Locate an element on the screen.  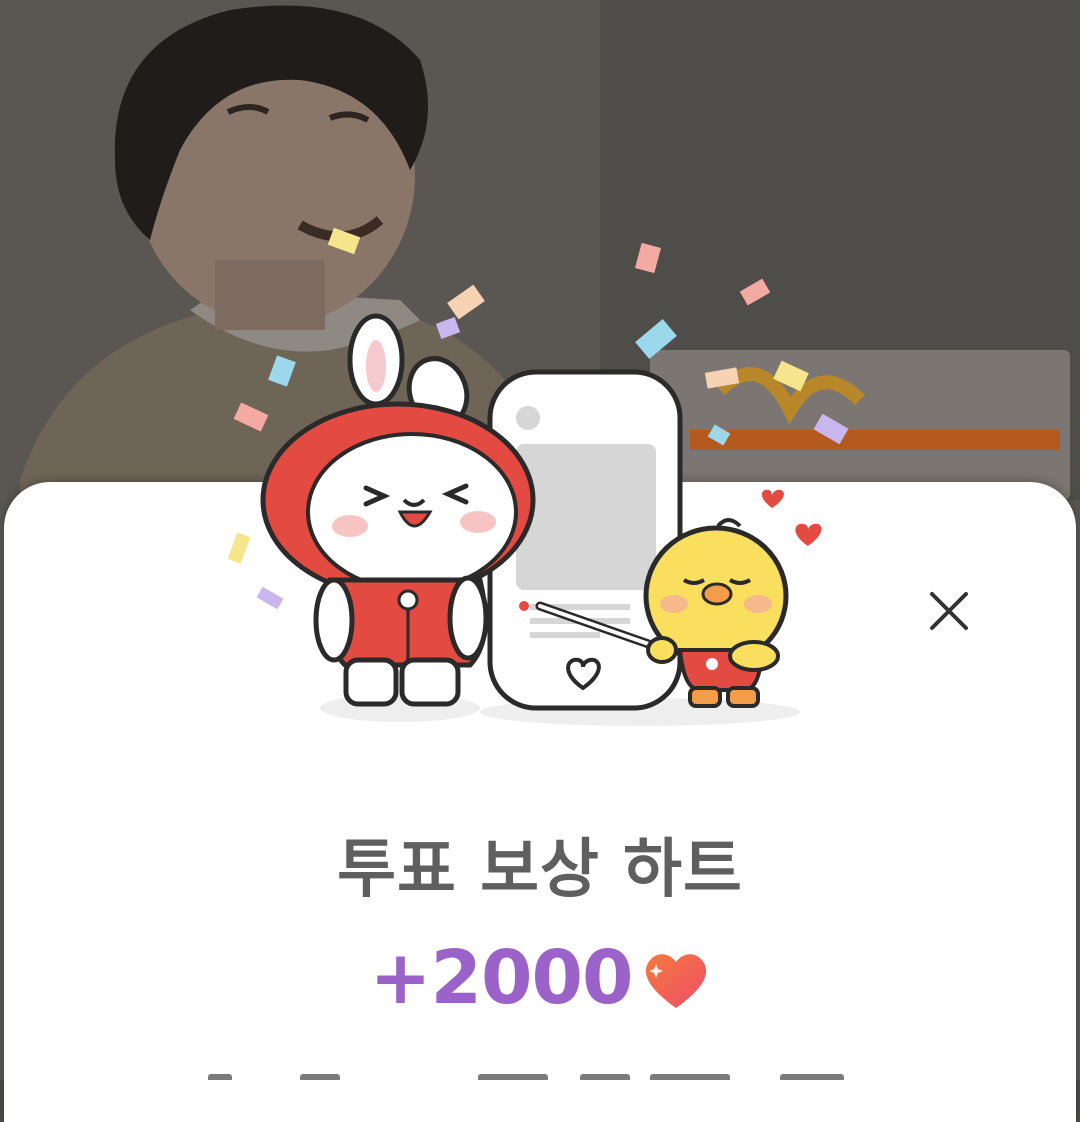
heart-icon is located at coordinates (676, 981).